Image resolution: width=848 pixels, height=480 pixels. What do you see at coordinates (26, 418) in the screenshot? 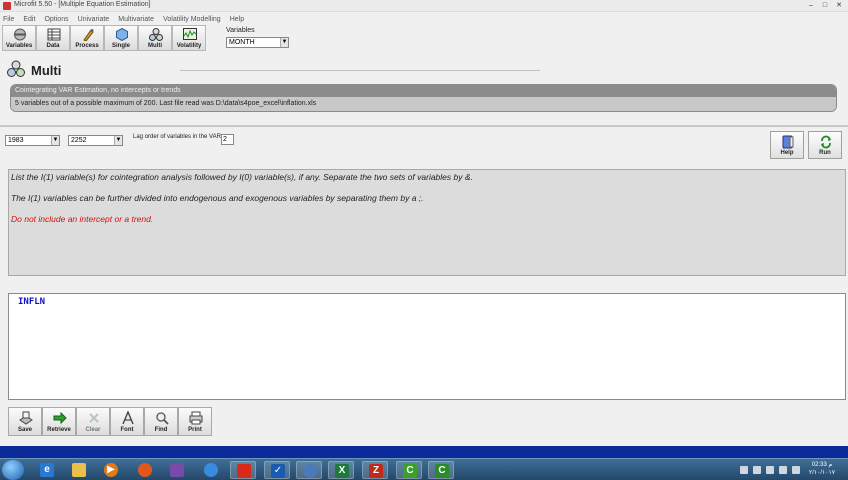
I see `save-icon` at bounding box center [26, 418].